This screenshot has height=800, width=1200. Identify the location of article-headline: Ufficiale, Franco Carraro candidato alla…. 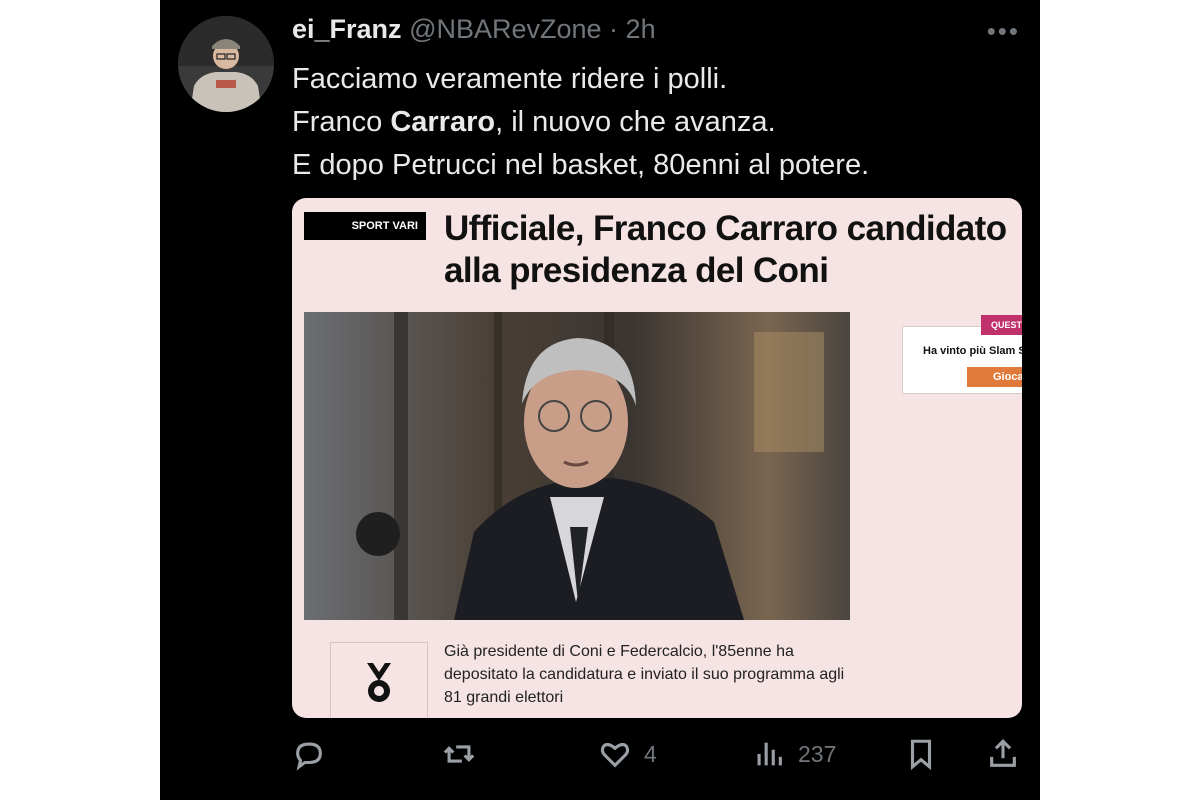
(733, 250).